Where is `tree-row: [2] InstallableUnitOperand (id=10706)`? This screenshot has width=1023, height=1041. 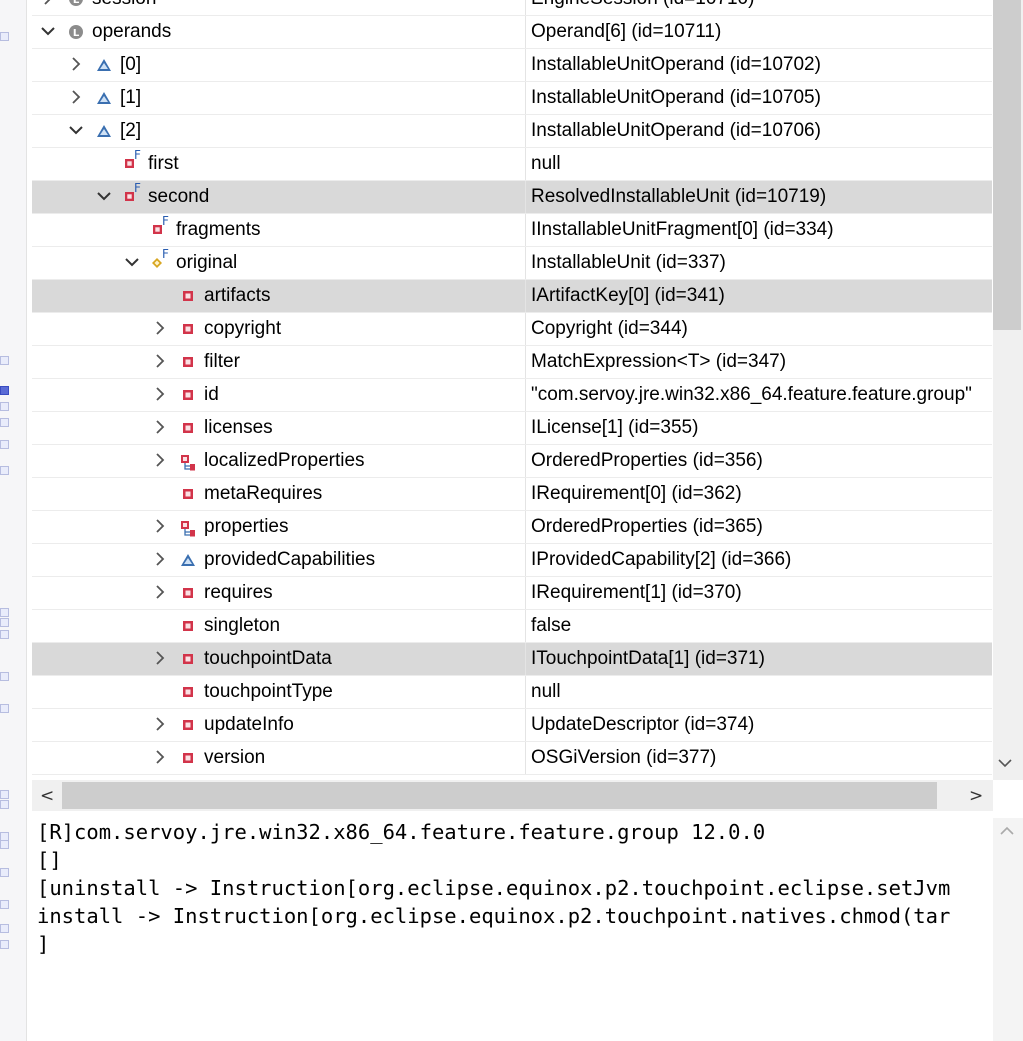 tree-row: [2] InstallableUnitOperand (id=10706) is located at coordinates (512, 131).